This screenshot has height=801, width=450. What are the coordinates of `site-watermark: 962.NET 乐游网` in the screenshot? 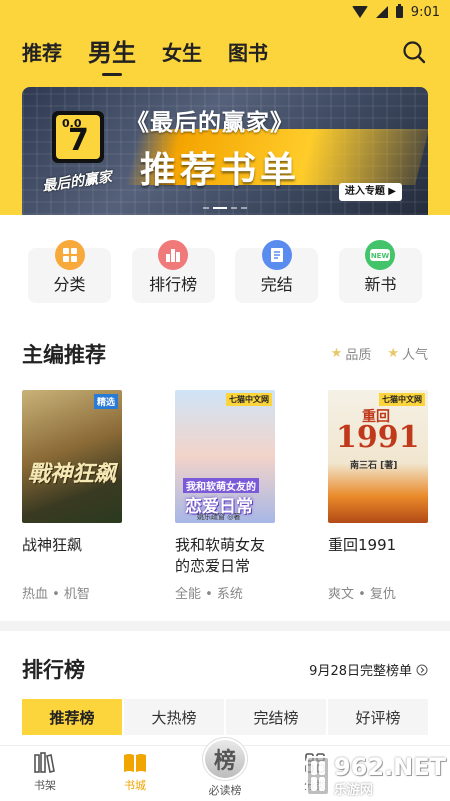 It's located at (376, 775).